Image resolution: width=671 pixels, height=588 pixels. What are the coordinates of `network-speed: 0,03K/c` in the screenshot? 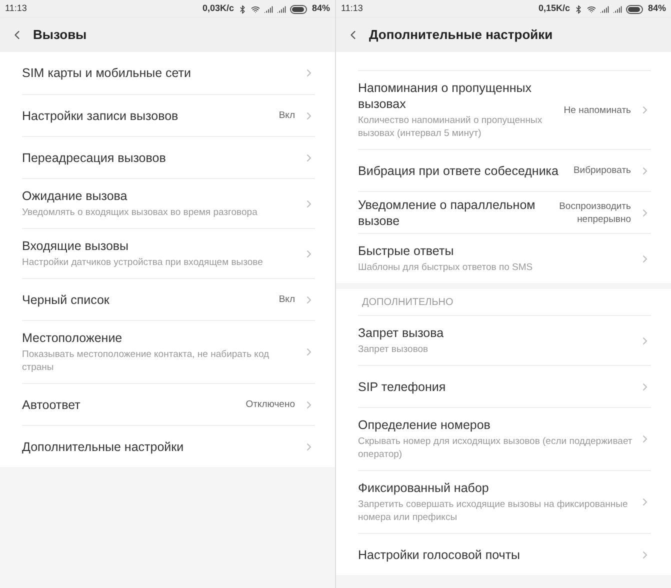 It's located at (218, 9).